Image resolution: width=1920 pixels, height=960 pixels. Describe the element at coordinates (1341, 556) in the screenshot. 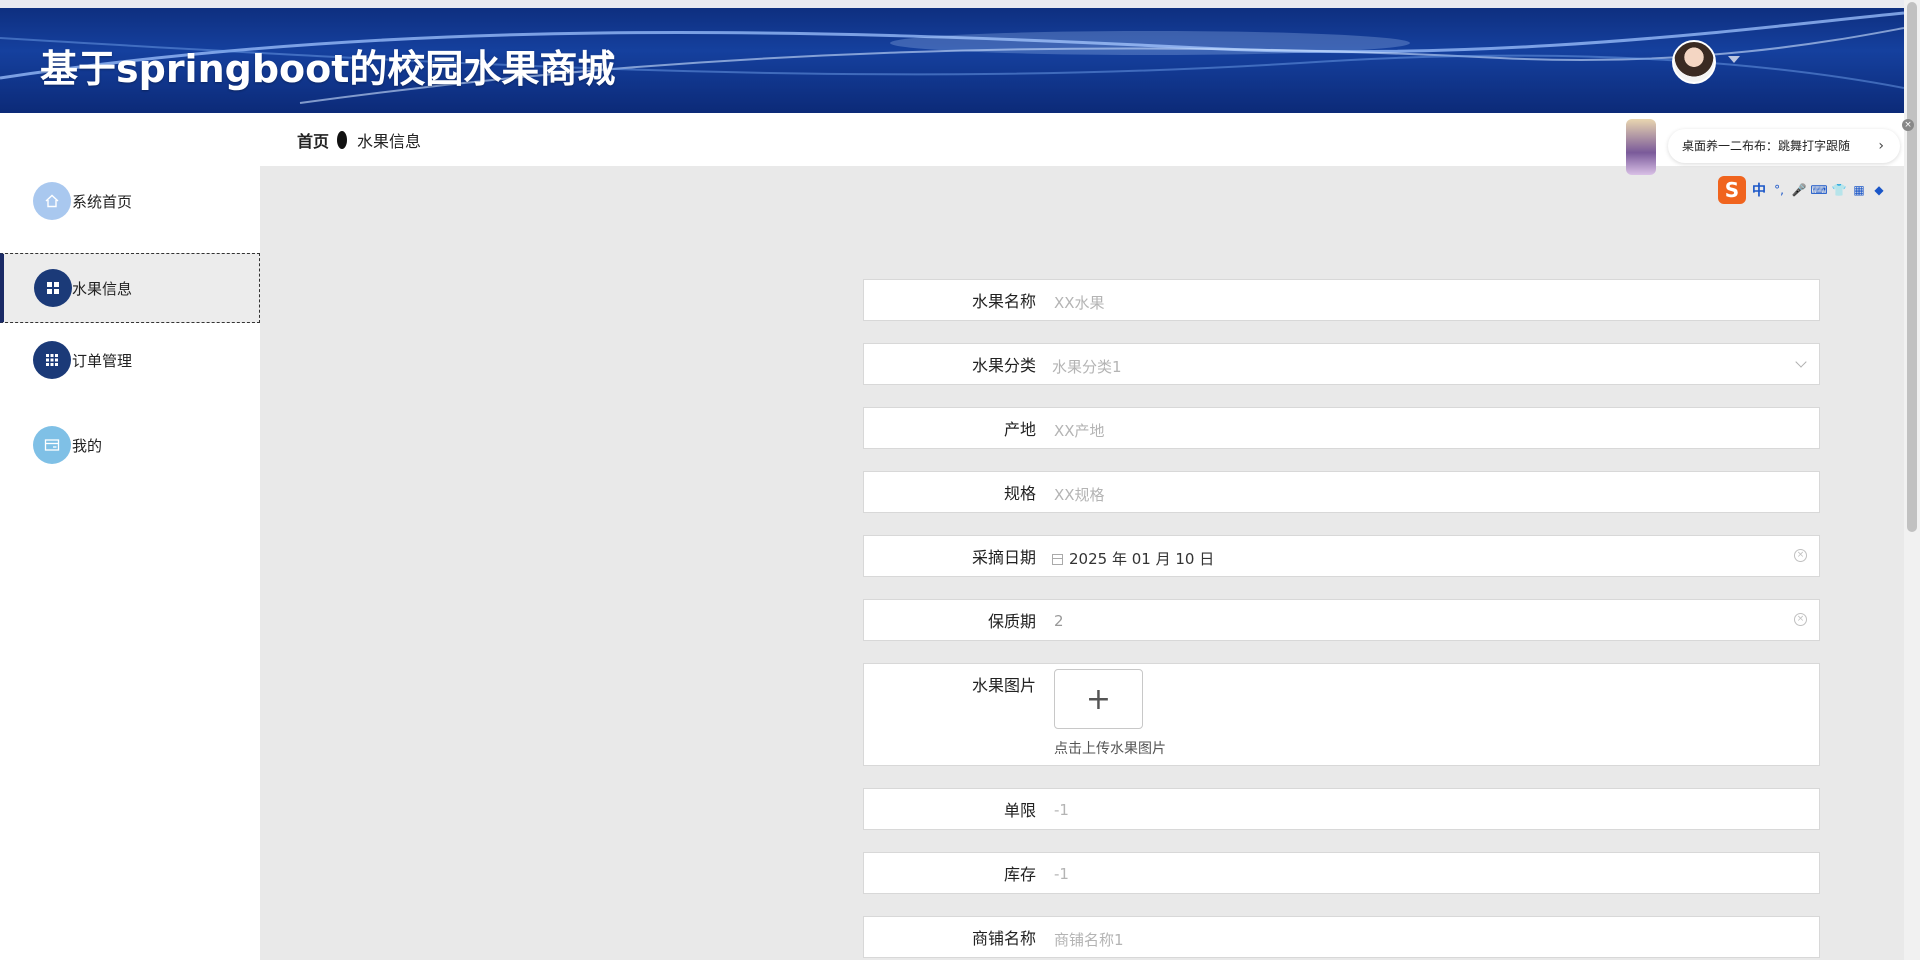

I see `form-row-pick-date: 采摘日期 2025 年 01 月 10 日 ×` at that location.